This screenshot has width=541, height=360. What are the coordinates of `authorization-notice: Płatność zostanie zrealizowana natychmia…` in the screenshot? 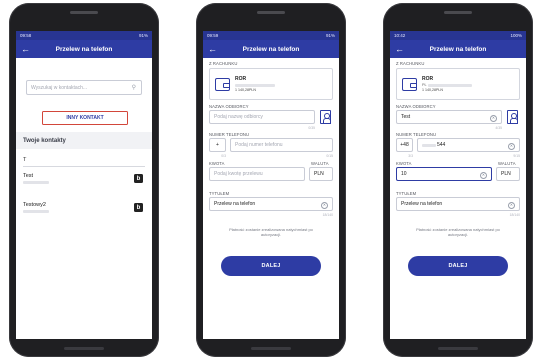 It's located at (271, 232).